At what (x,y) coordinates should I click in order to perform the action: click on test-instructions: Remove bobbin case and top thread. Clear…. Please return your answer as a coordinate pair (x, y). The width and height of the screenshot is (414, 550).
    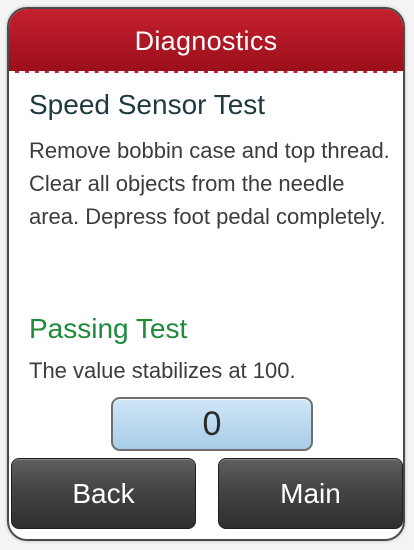
    Looking at the image, I should click on (209, 183).